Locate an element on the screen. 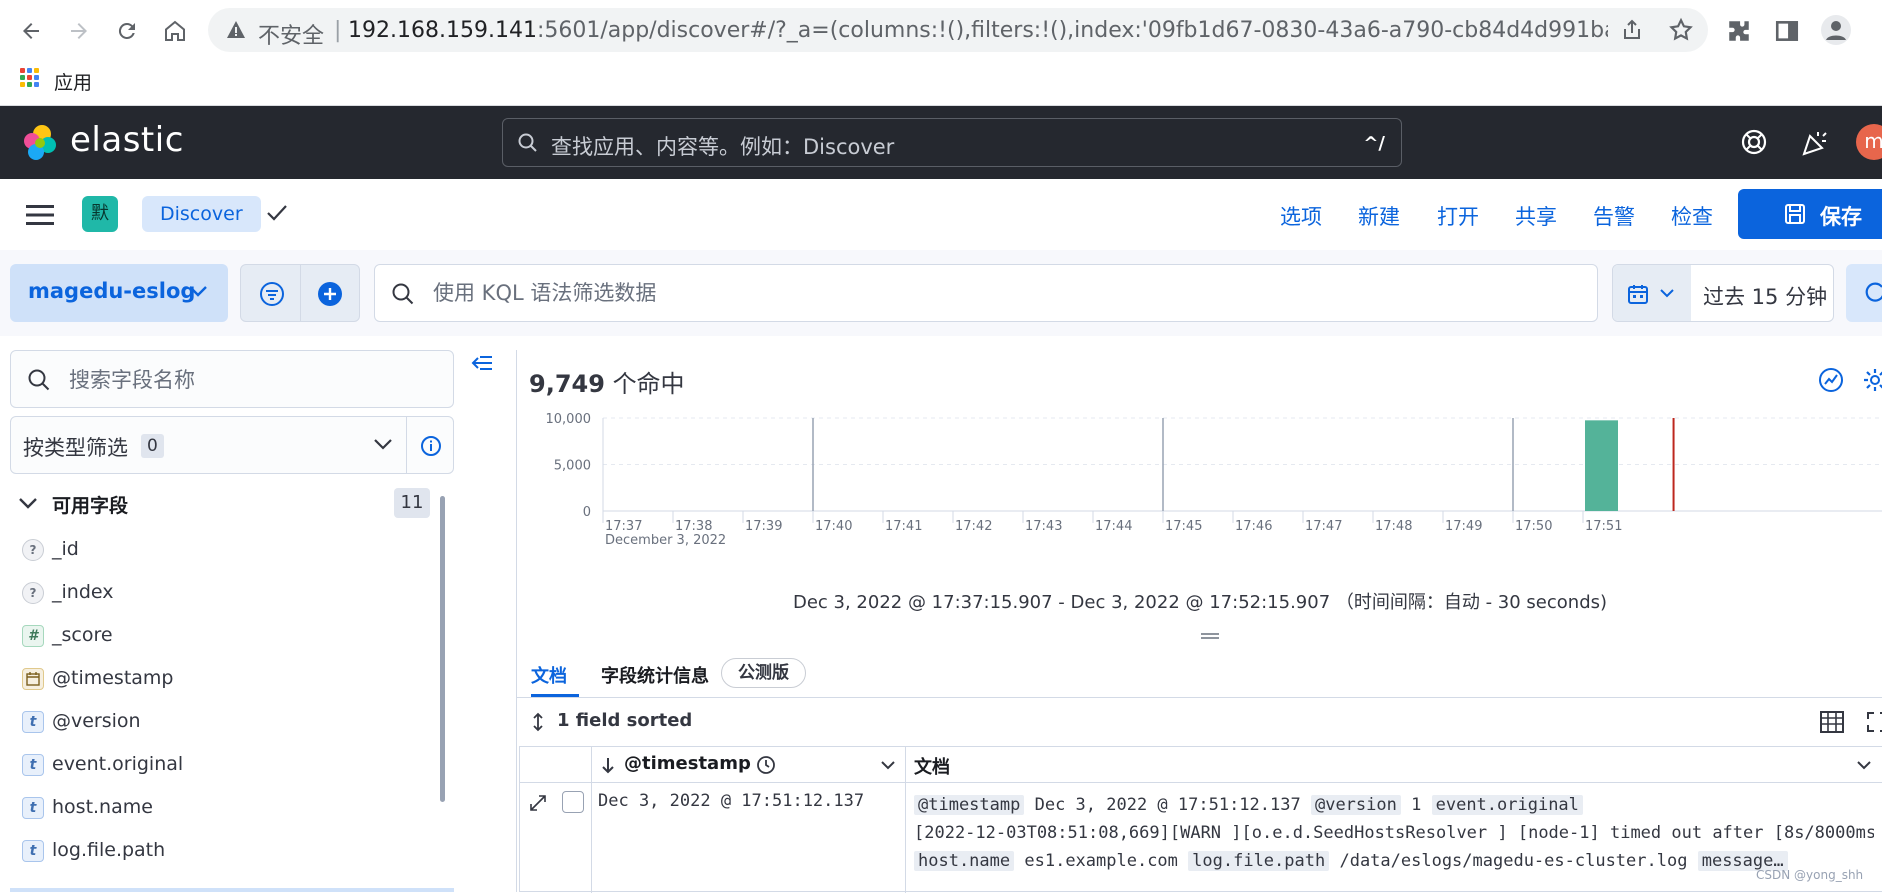  date-picker: 过去 15 分钟 is located at coordinates (1723, 293).